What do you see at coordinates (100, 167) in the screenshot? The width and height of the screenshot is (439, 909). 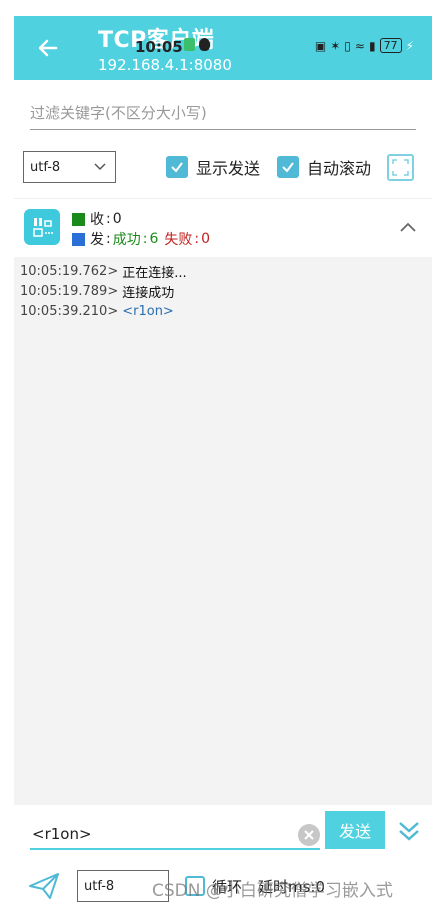 I see `chevron-down-icon` at bounding box center [100, 167].